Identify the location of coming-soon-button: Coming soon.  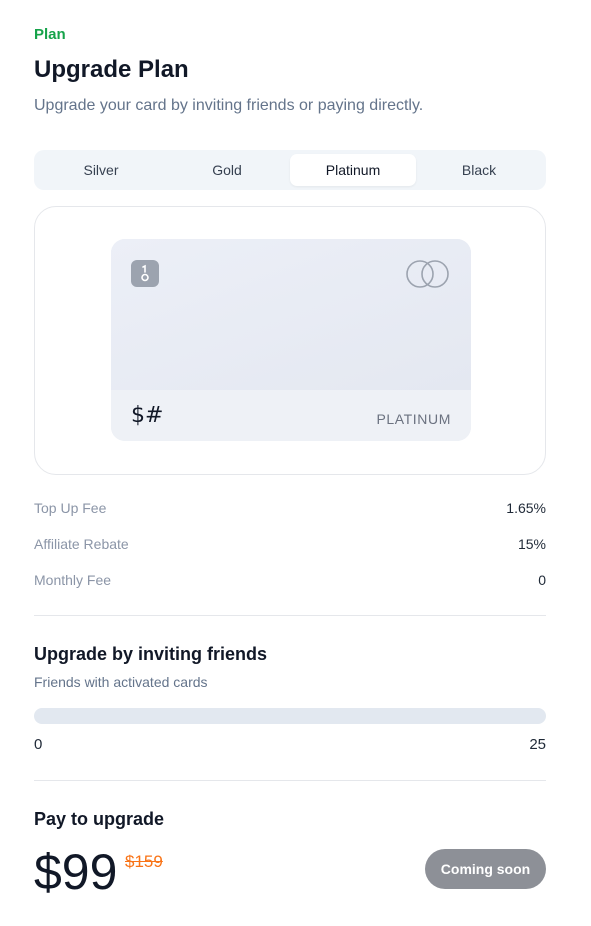
(485, 869).